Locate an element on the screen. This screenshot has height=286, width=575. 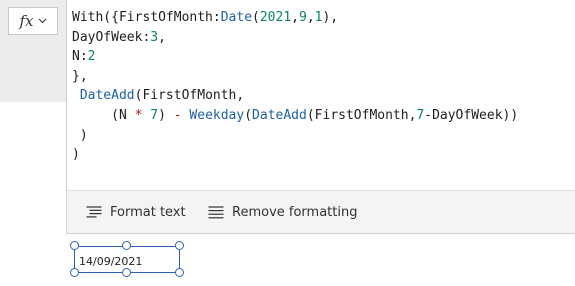
resize-handle-bottom-right is located at coordinates (179, 272).